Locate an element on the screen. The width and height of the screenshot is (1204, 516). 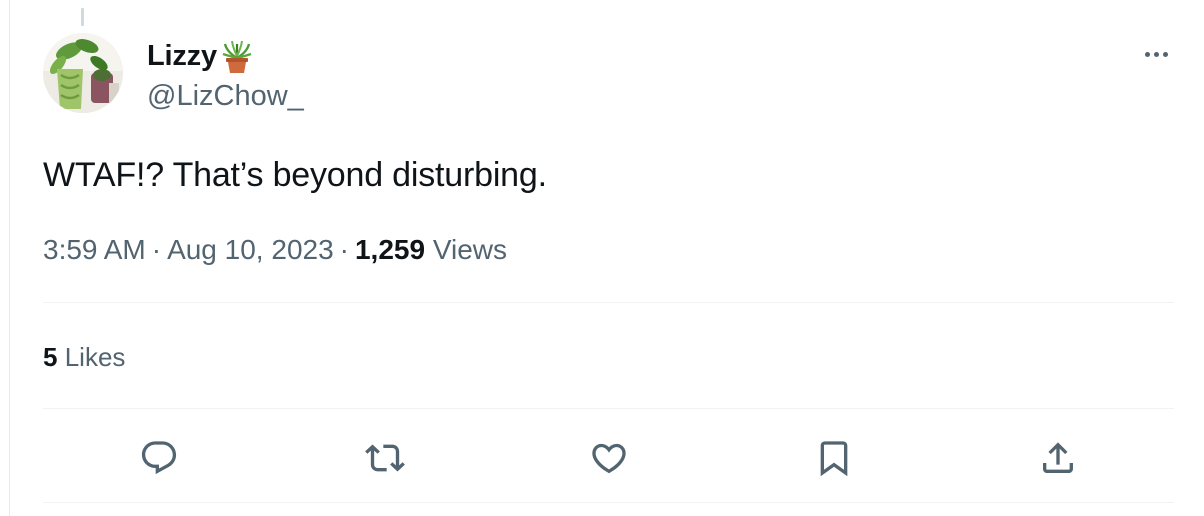
views-label: Views is located at coordinates (470, 249).